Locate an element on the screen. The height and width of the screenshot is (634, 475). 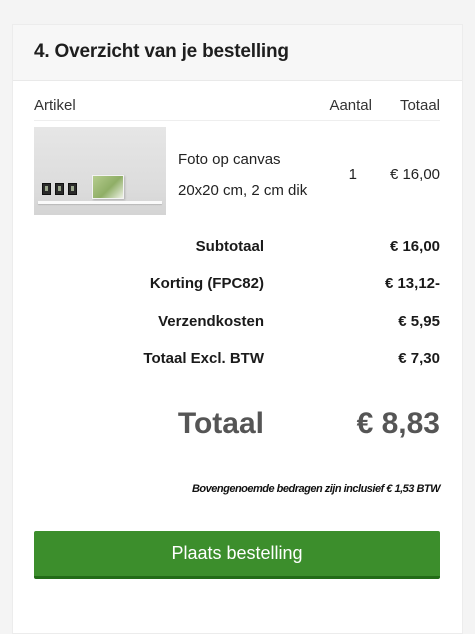
place-order-button: Plaats bestelling is located at coordinates (237, 555).